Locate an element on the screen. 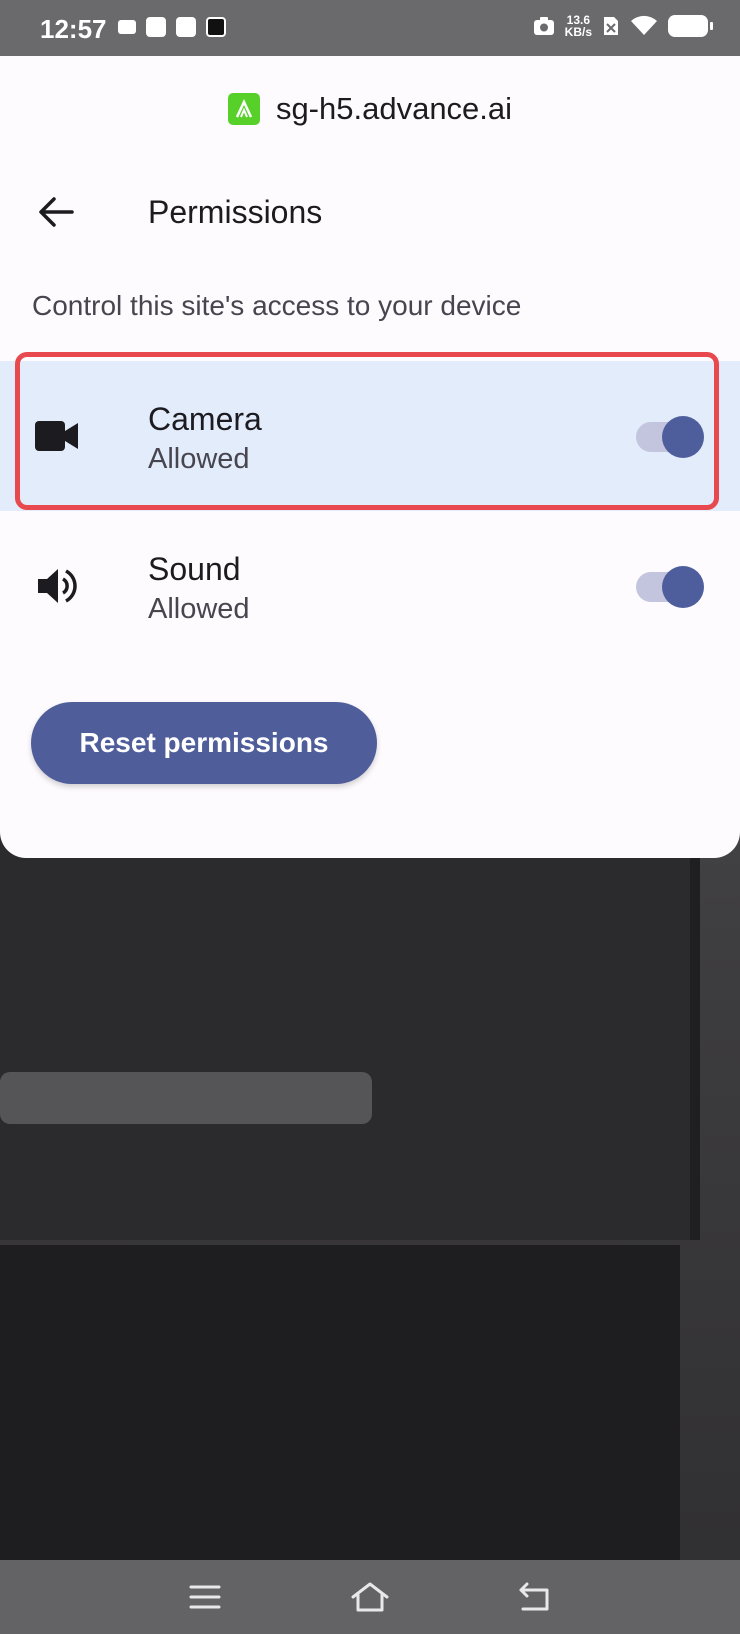 This screenshot has height=1634, width=740. permission-row-sound: Sound Allowed is located at coordinates (370, 586).